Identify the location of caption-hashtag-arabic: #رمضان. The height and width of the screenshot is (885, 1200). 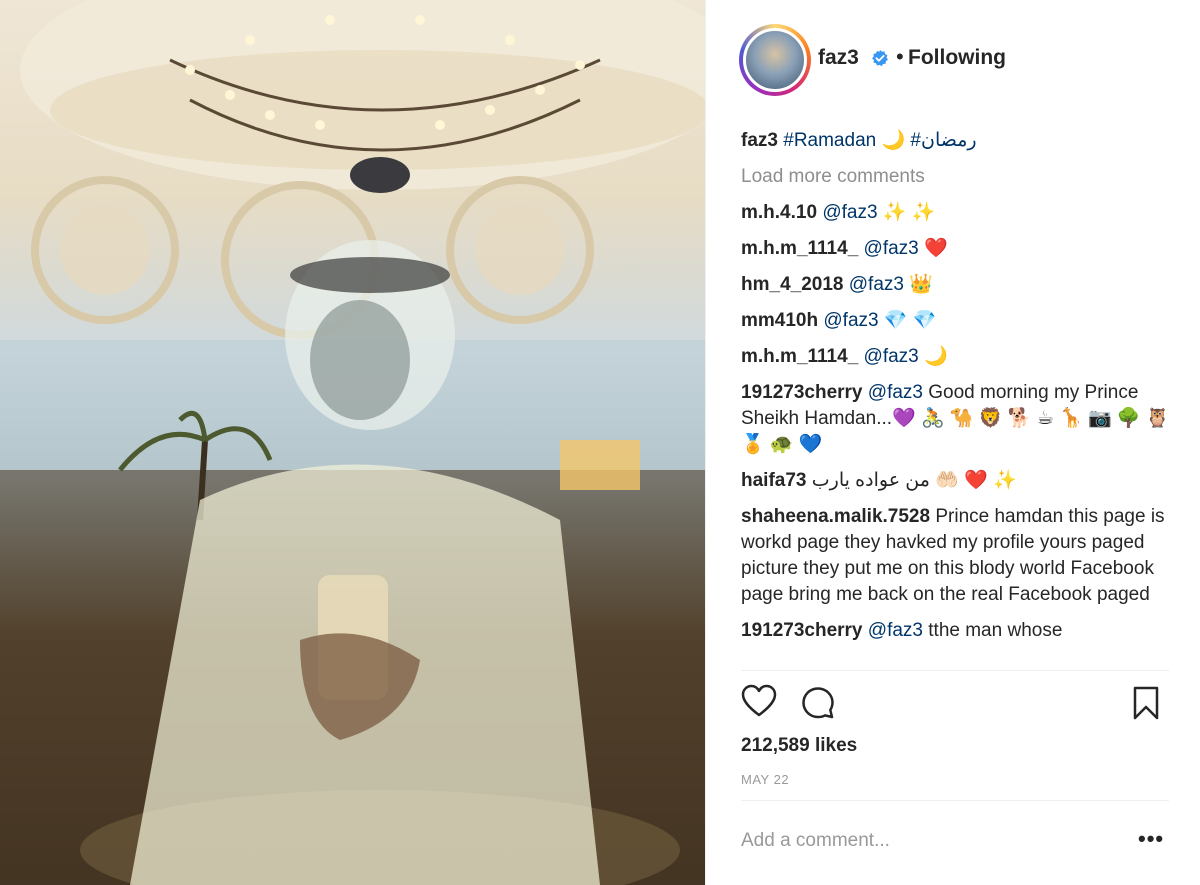
(943, 140).